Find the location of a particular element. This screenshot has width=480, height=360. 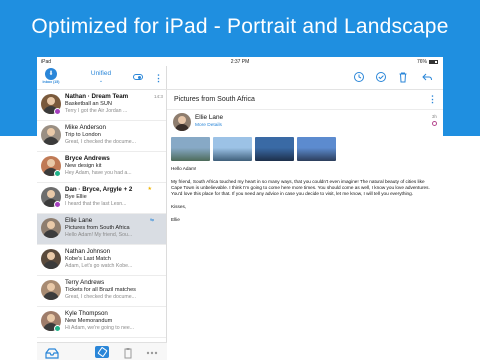

account-dot-icon is located at coordinates (434, 123).